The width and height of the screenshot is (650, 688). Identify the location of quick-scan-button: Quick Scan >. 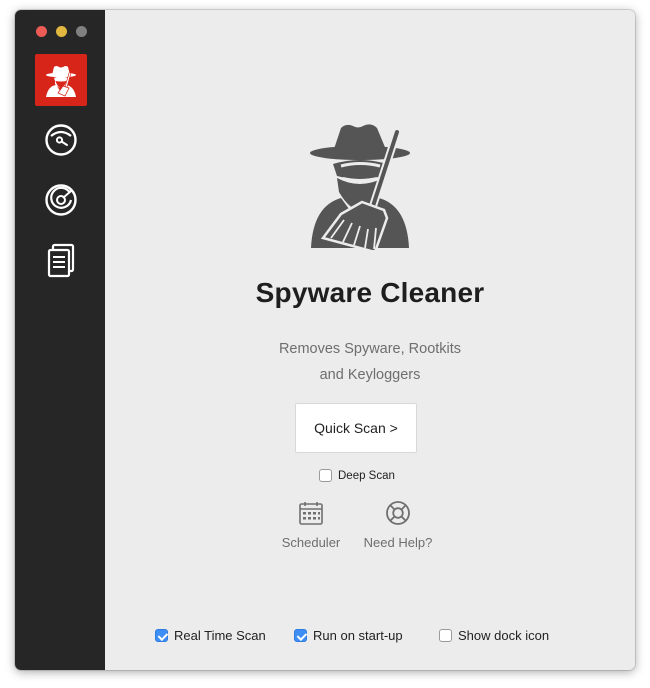
(356, 428).